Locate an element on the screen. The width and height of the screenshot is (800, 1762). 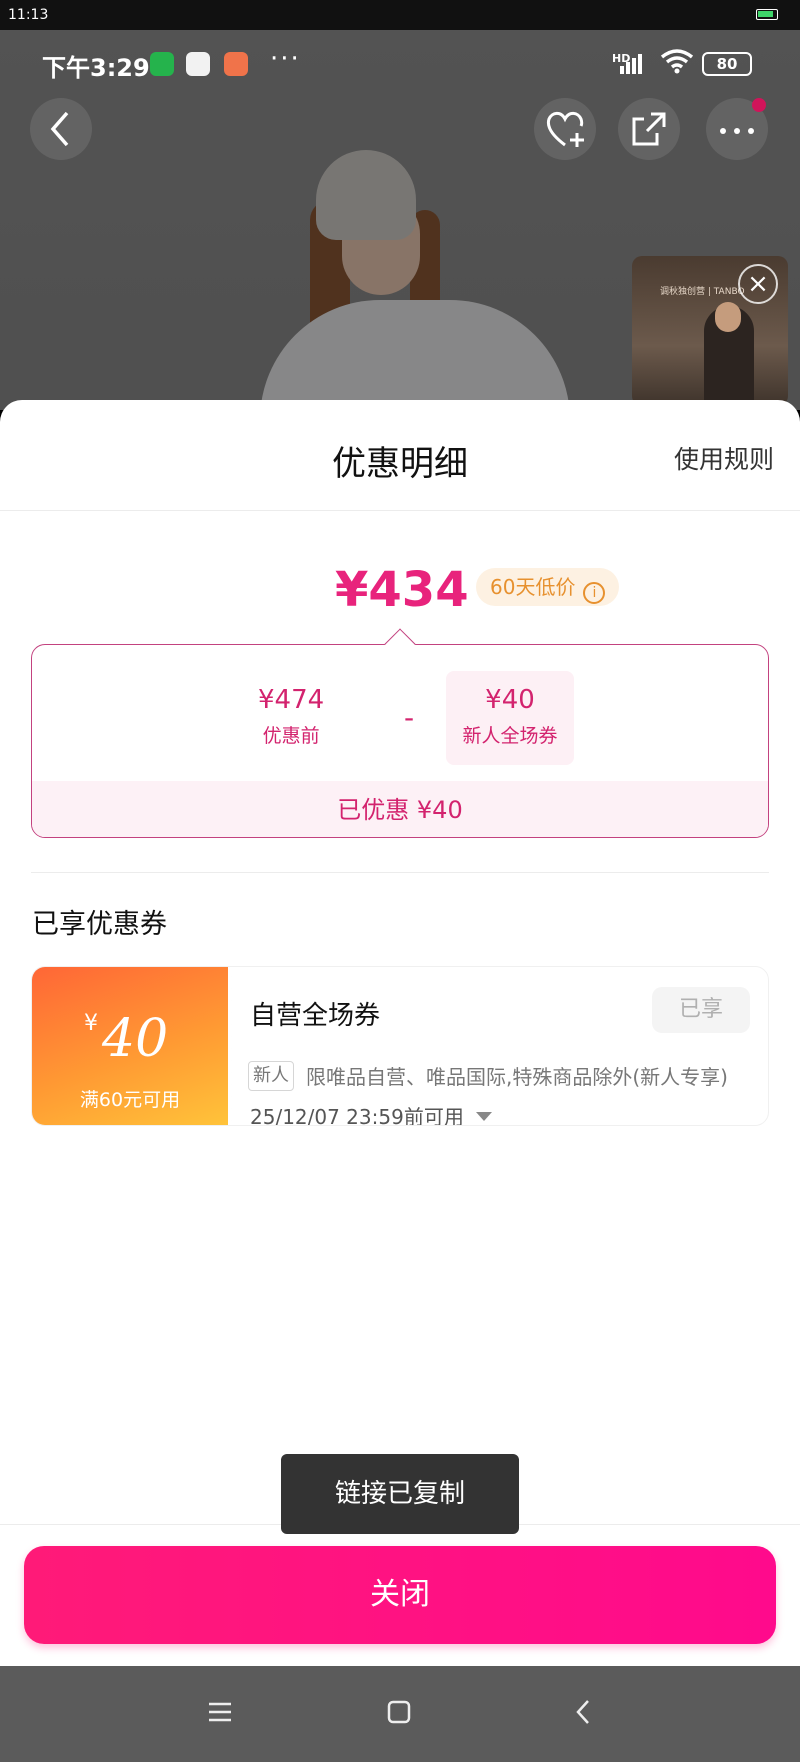
original-label: 优惠前 is located at coordinates (291, 736).